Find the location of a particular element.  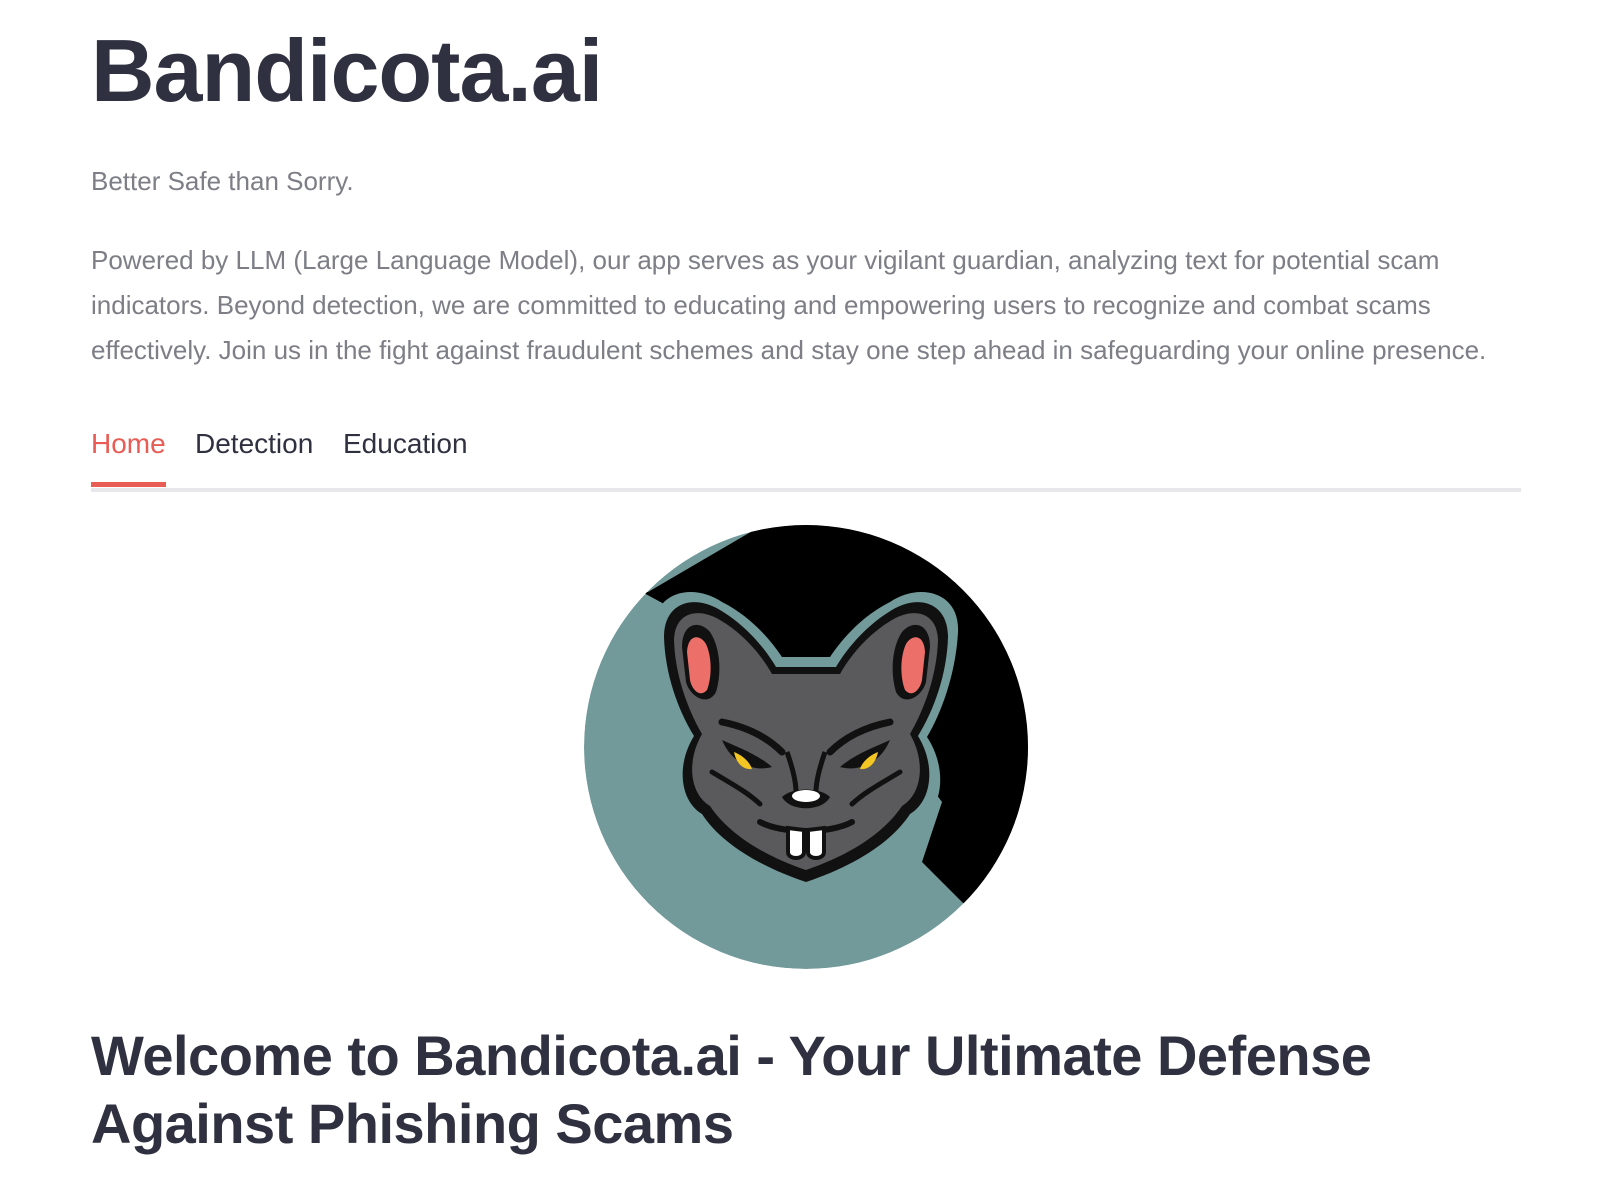

tab-detection: Detection is located at coordinates (254, 455).